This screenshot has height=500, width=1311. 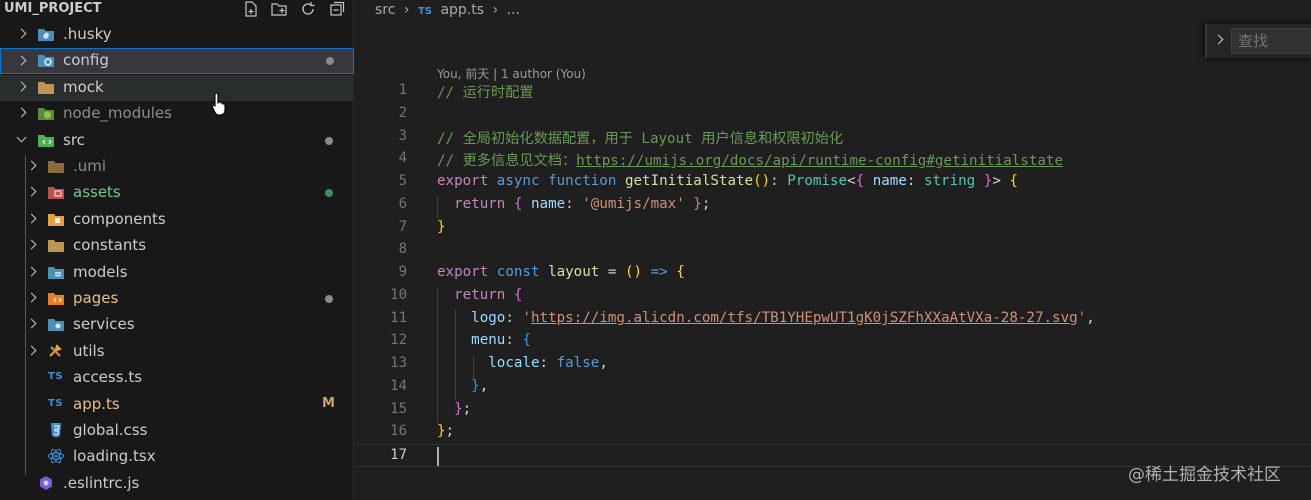 I want to click on tree-item-assets: assets, so click(x=177, y=193).